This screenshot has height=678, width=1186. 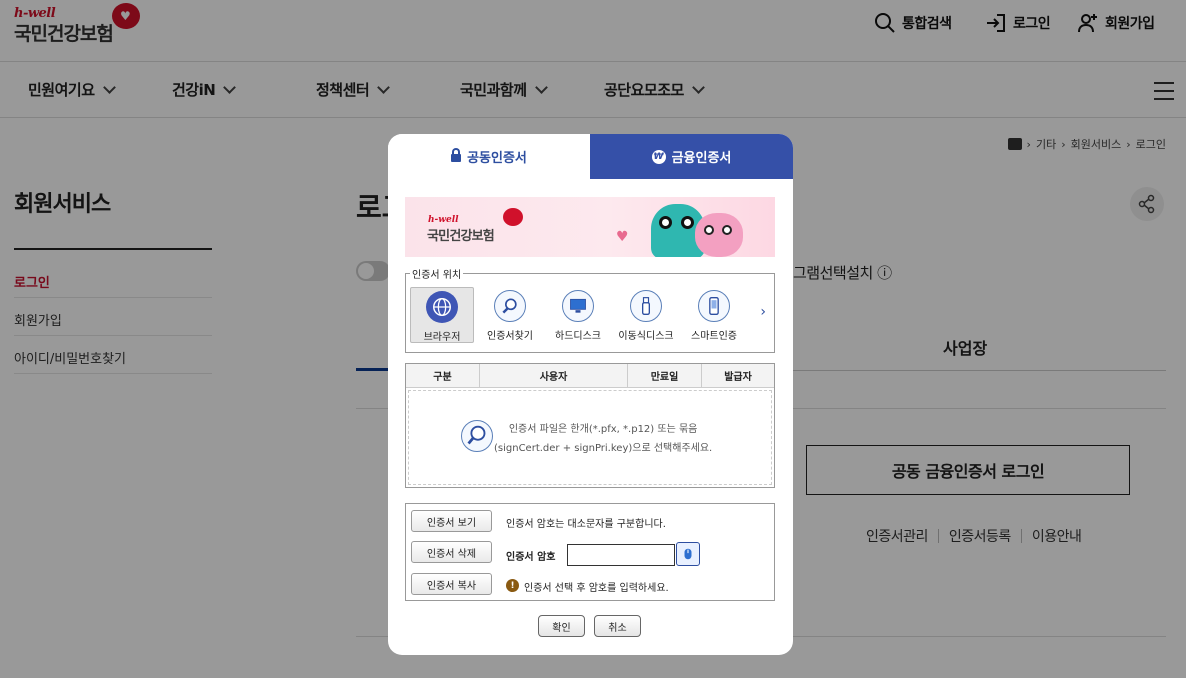 I want to click on location-hard-disk: 하드디스크, so click(x=578, y=315).